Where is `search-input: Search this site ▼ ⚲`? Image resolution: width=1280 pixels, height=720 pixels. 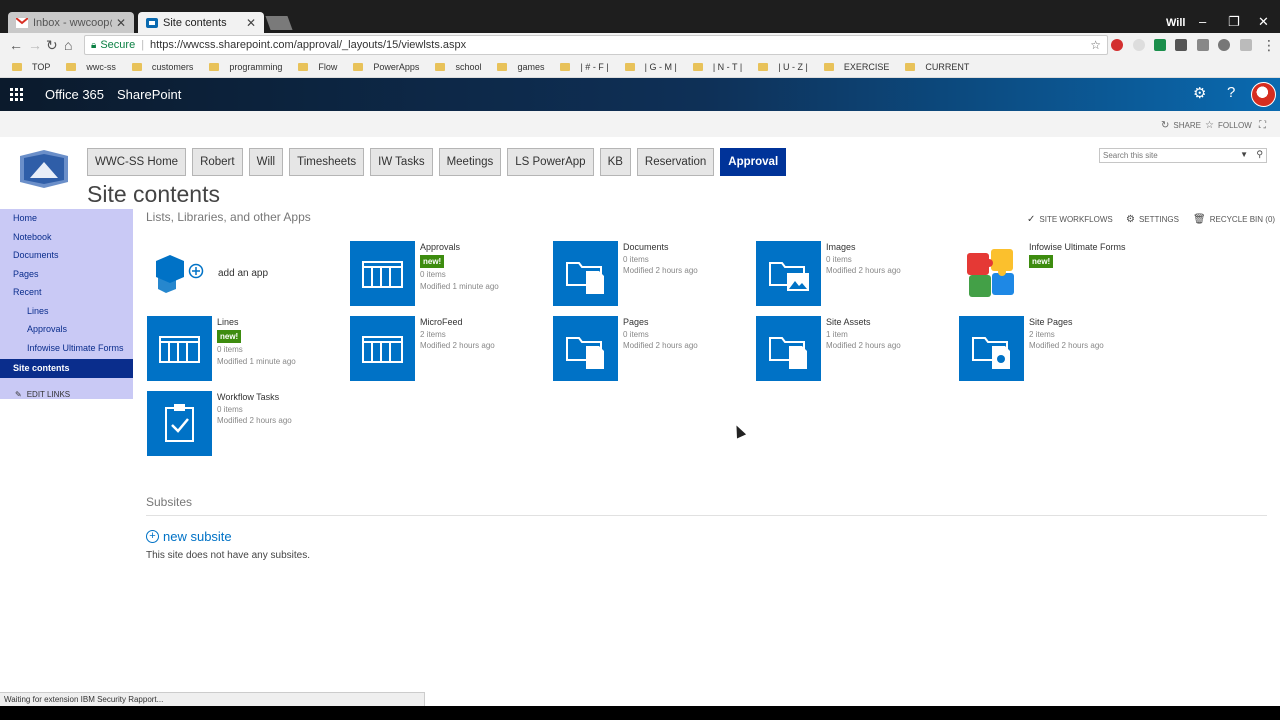
search-input: Search this site ▼ ⚲ is located at coordinates (1183, 155).